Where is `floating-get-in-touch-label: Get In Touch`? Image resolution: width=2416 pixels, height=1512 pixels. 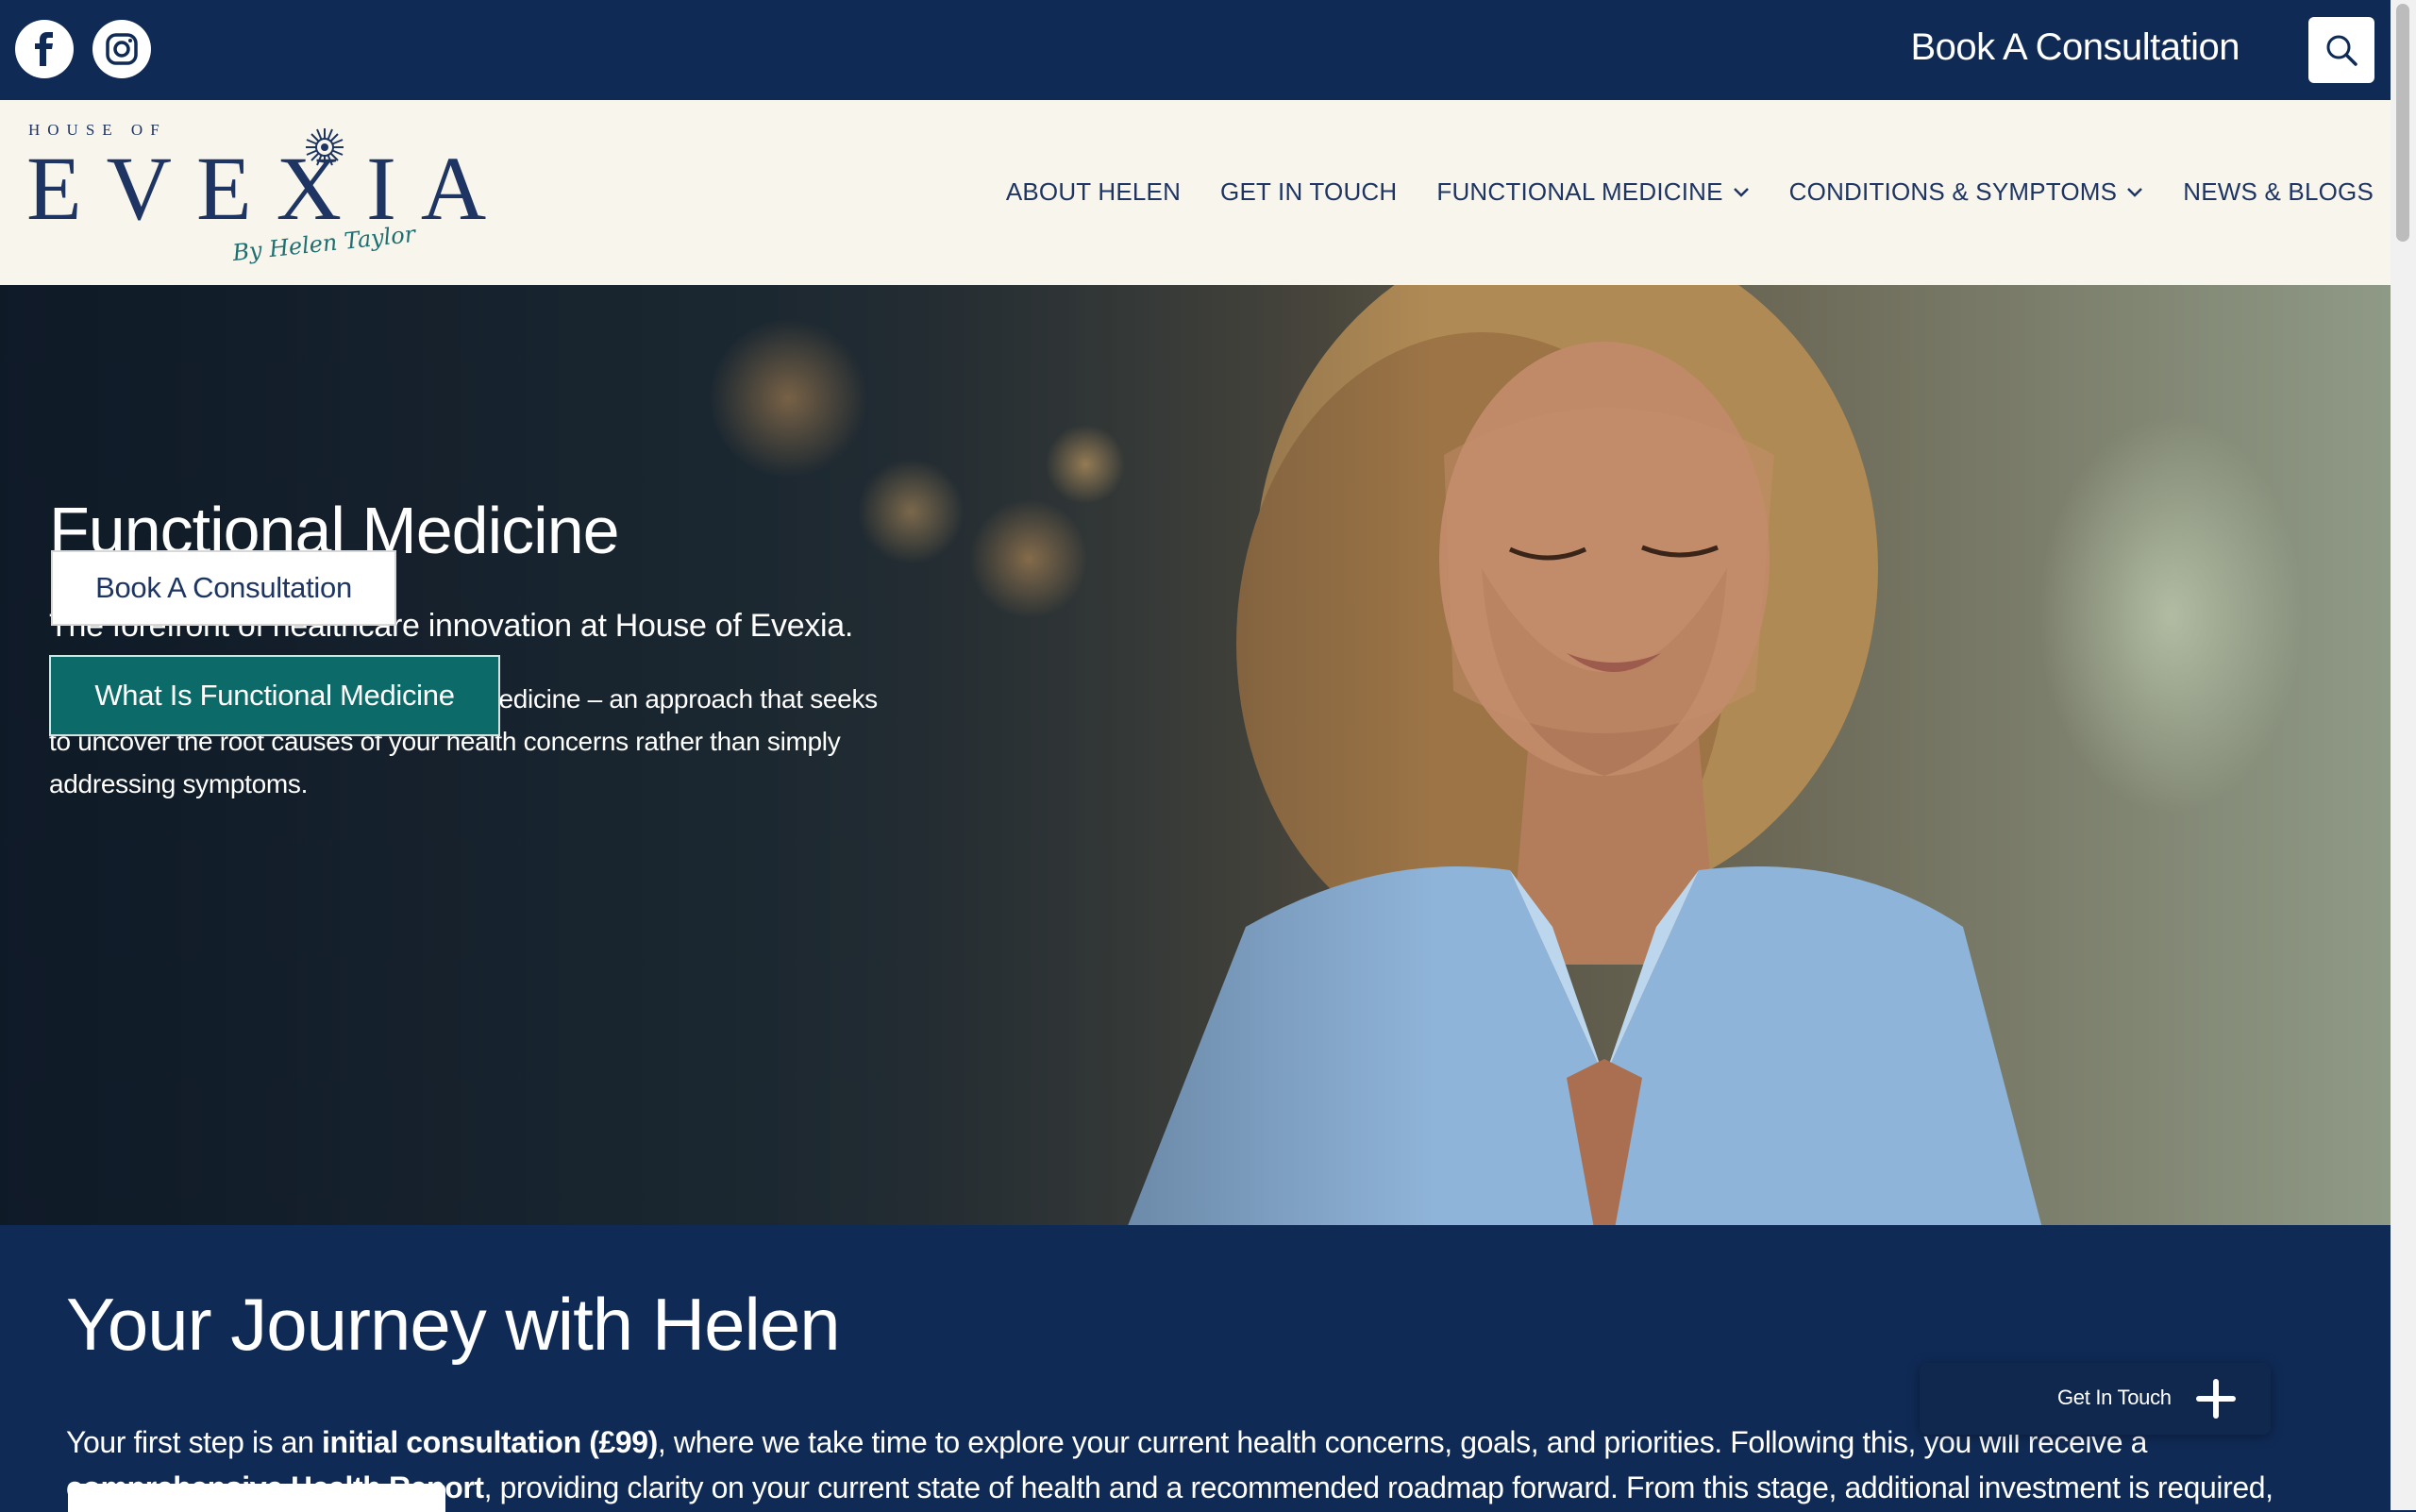
floating-get-in-touch-label: Get In Touch is located at coordinates (2114, 1397).